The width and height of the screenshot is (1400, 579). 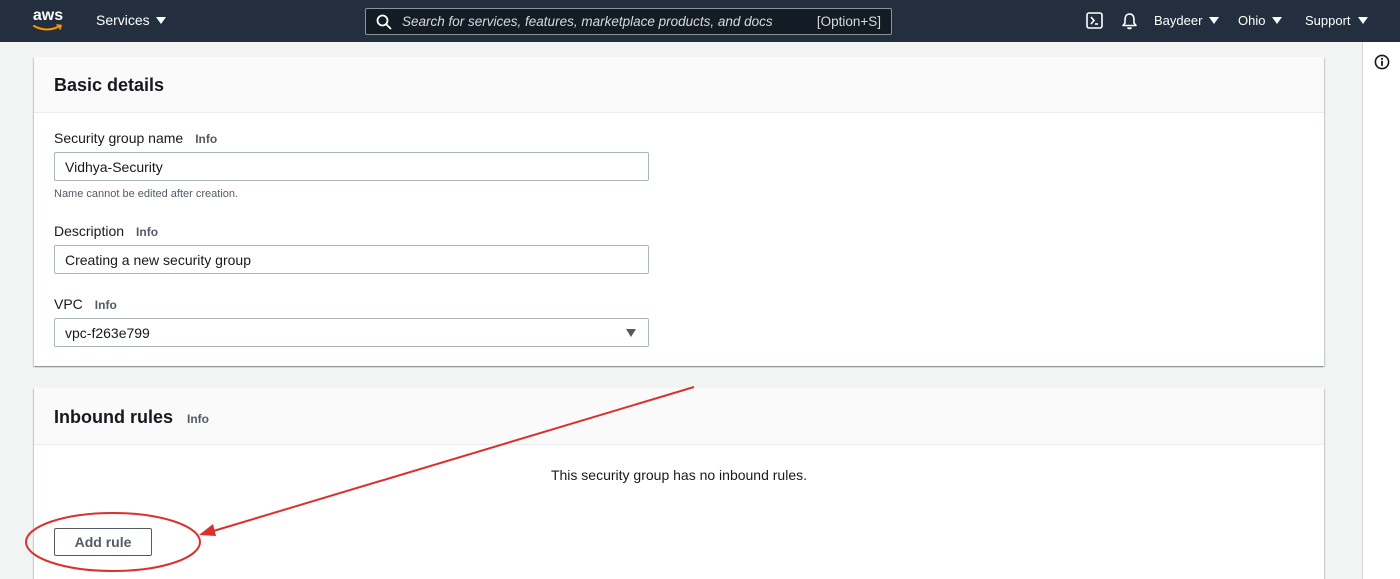 What do you see at coordinates (107, 333) in the screenshot?
I see `vpc-select-value: vpc-f263e799` at bounding box center [107, 333].